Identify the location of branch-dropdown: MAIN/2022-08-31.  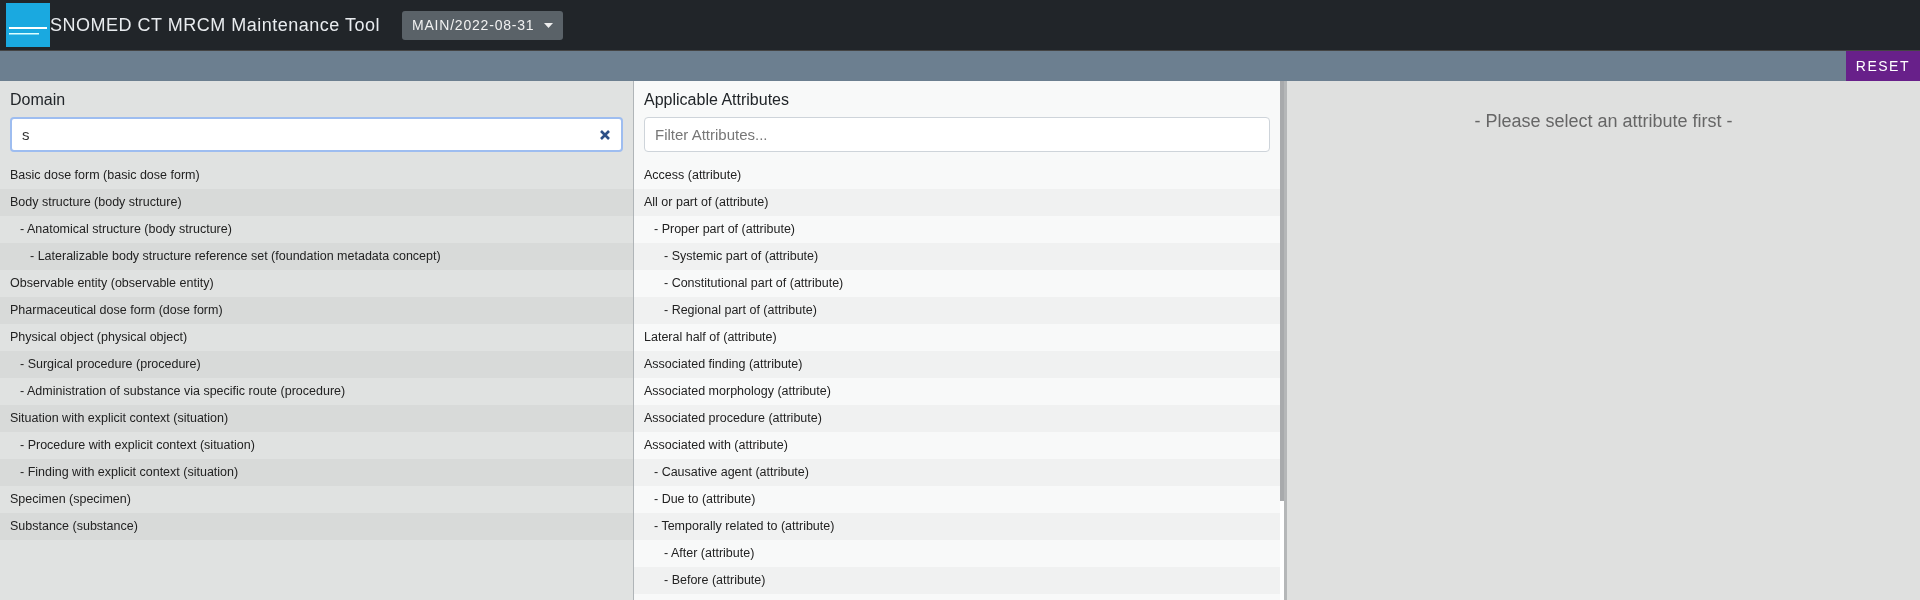
(482, 25).